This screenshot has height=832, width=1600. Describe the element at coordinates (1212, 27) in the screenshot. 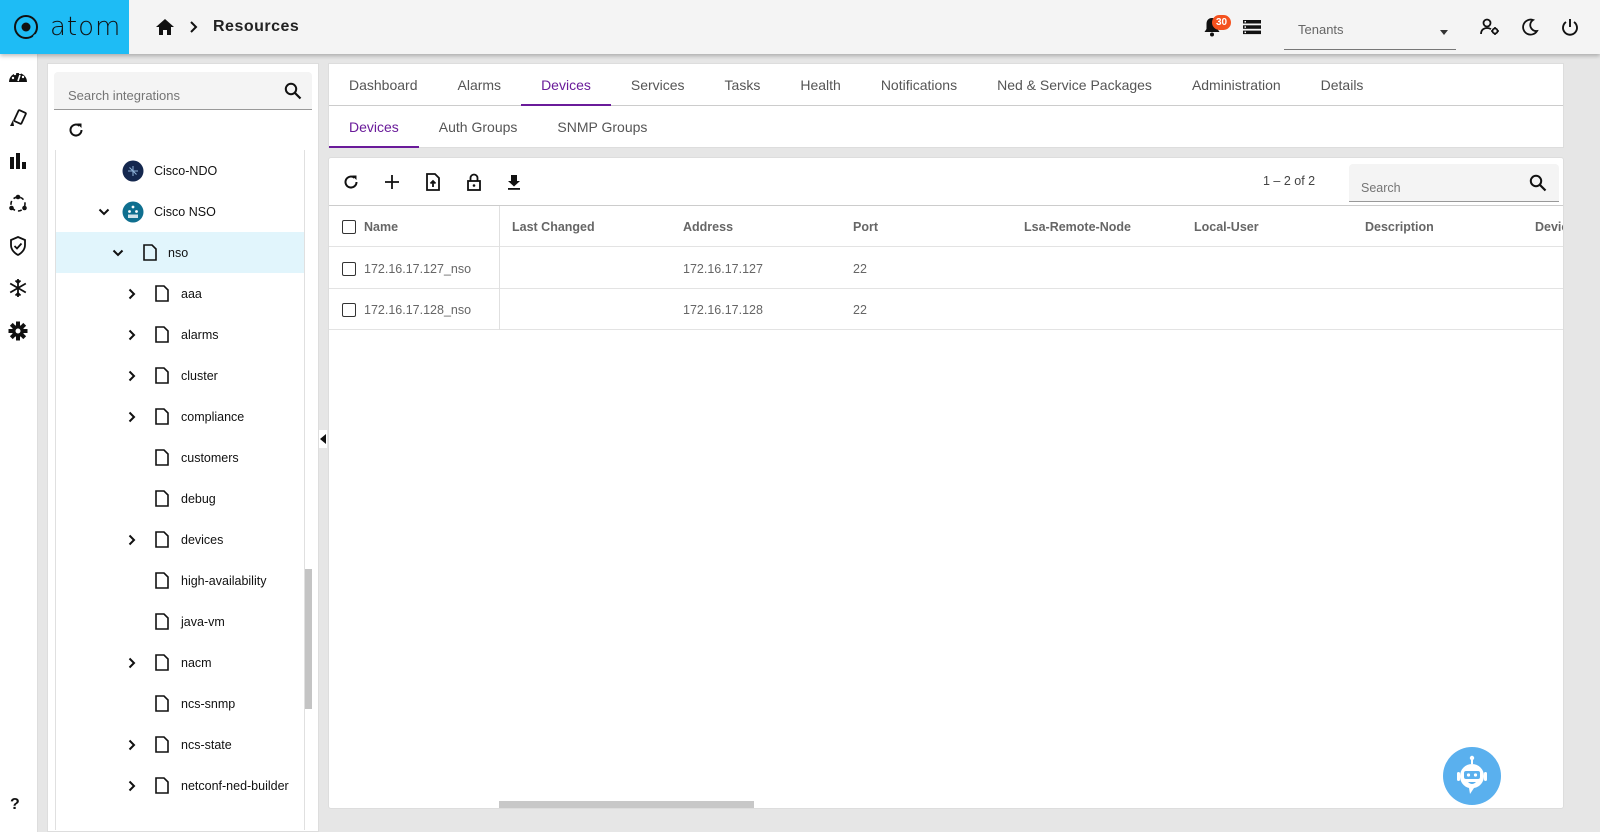

I see `notifications-button: 30` at that location.